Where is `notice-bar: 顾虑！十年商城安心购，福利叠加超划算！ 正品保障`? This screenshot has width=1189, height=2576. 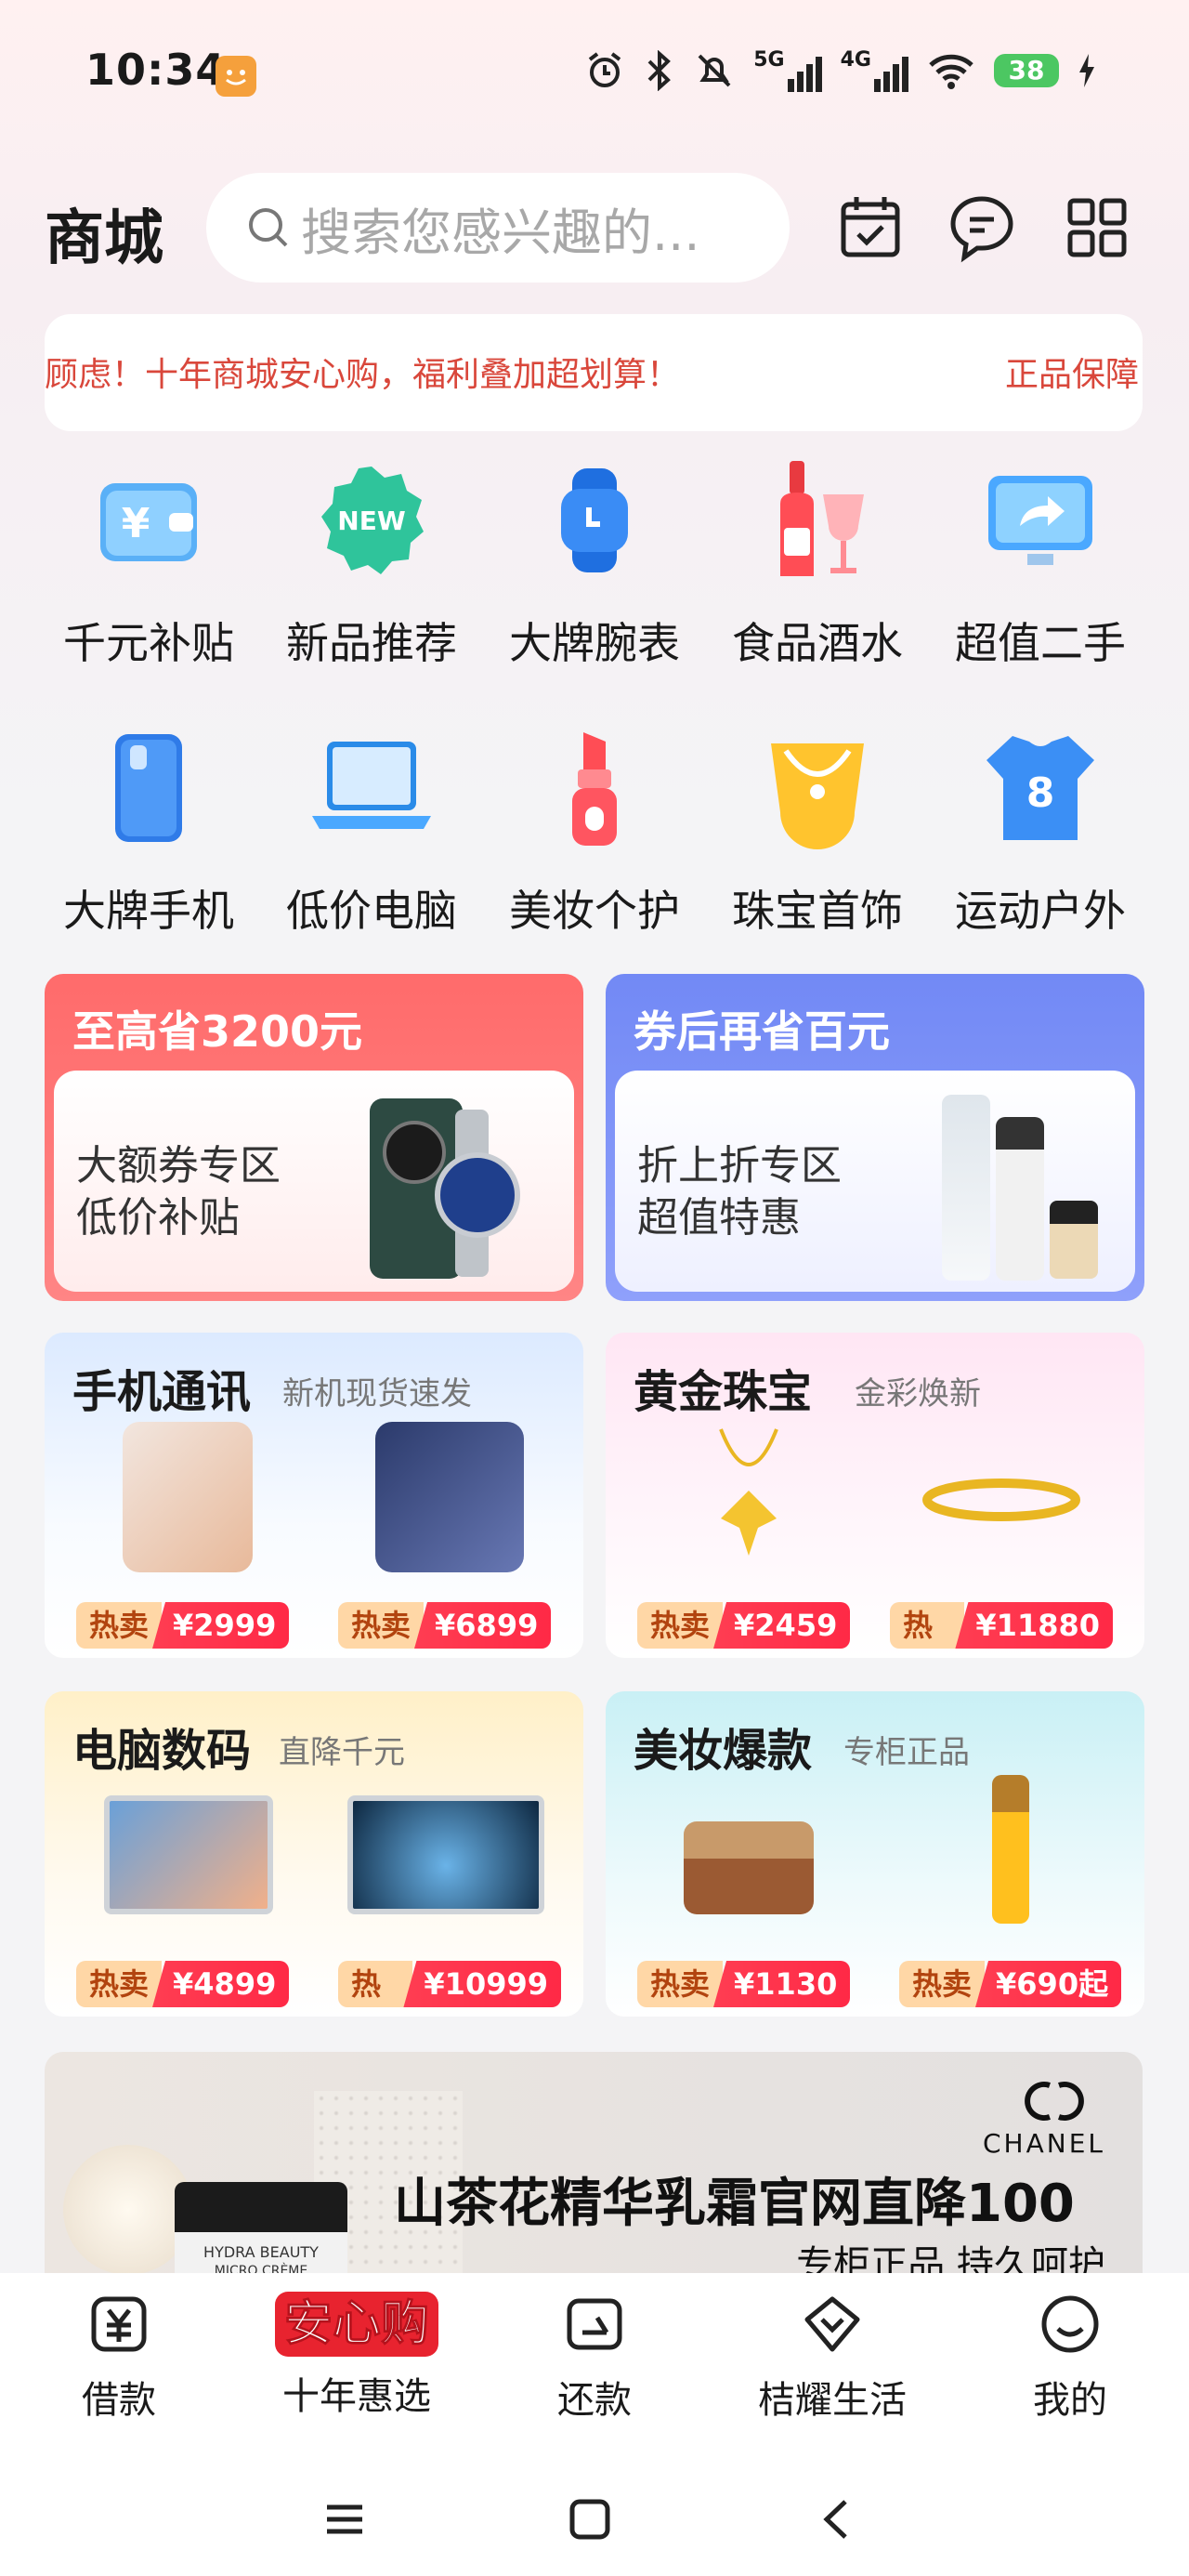 notice-bar: 顾虑！十年商城安心购，福利叠加超划算！ 正品保障 is located at coordinates (594, 372).